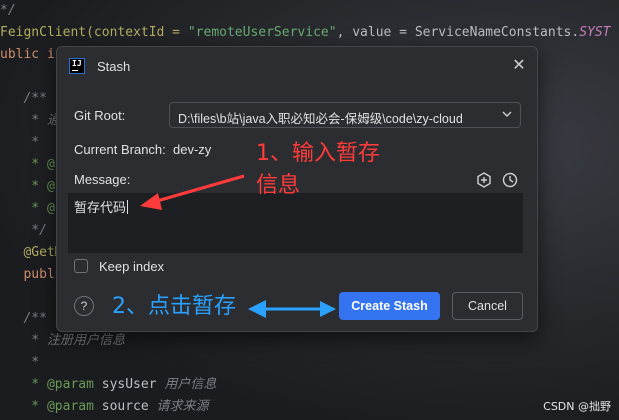 Image resolution: width=619 pixels, height=420 pixels. I want to click on blue-arrow, so click(292, 309).